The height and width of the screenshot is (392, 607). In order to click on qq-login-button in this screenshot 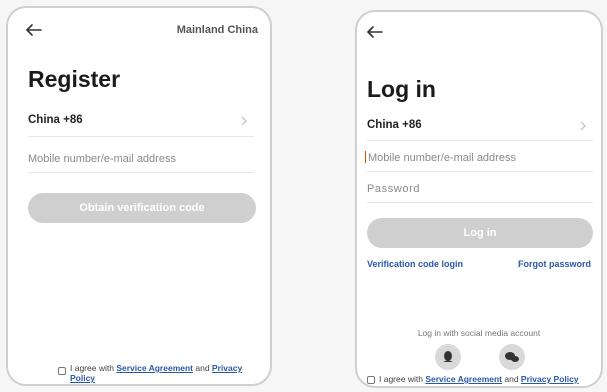, I will do `click(448, 357)`.